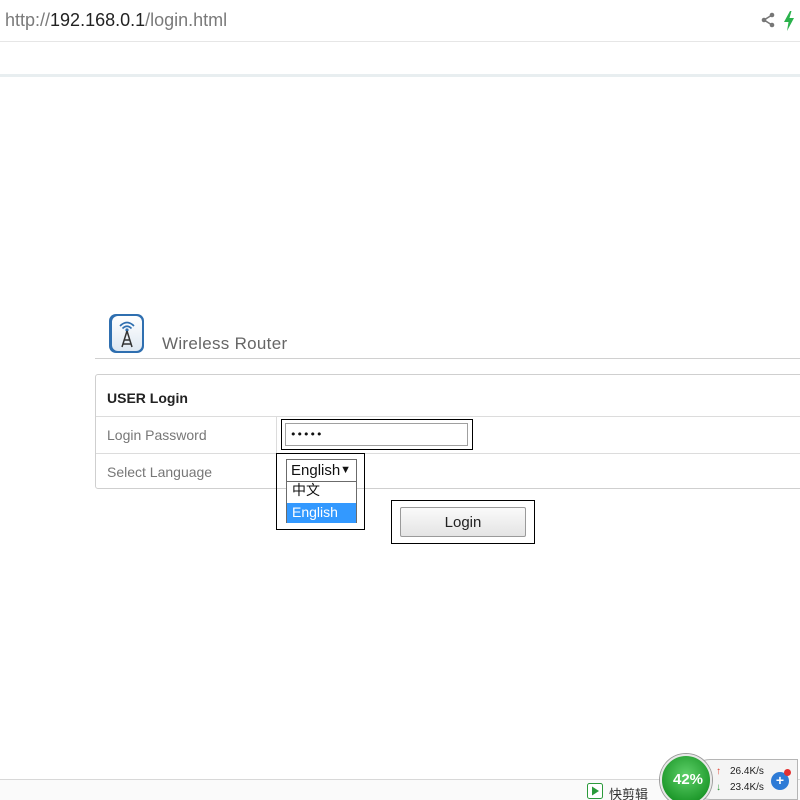 The width and height of the screenshot is (800, 800). What do you see at coordinates (747, 787) in the screenshot?
I see `download-rate: 23.4K/s` at bounding box center [747, 787].